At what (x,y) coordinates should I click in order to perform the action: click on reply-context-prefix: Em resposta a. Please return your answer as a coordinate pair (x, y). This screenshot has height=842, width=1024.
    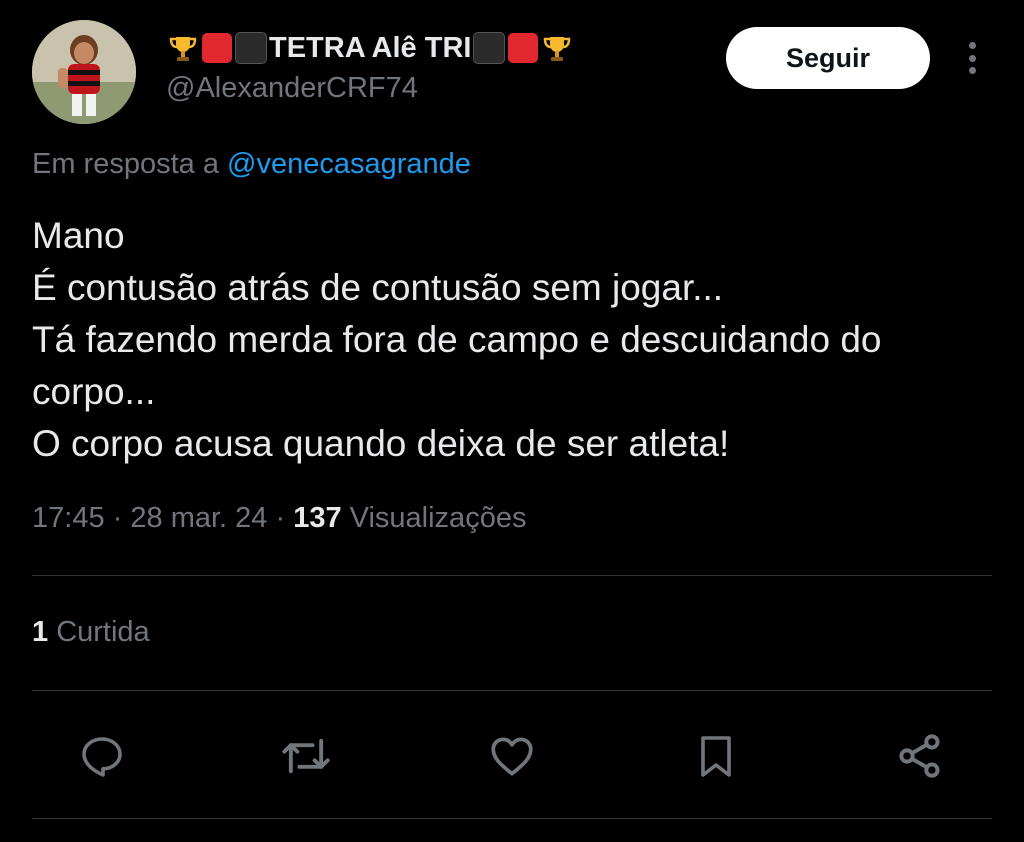
    Looking at the image, I should click on (125, 164).